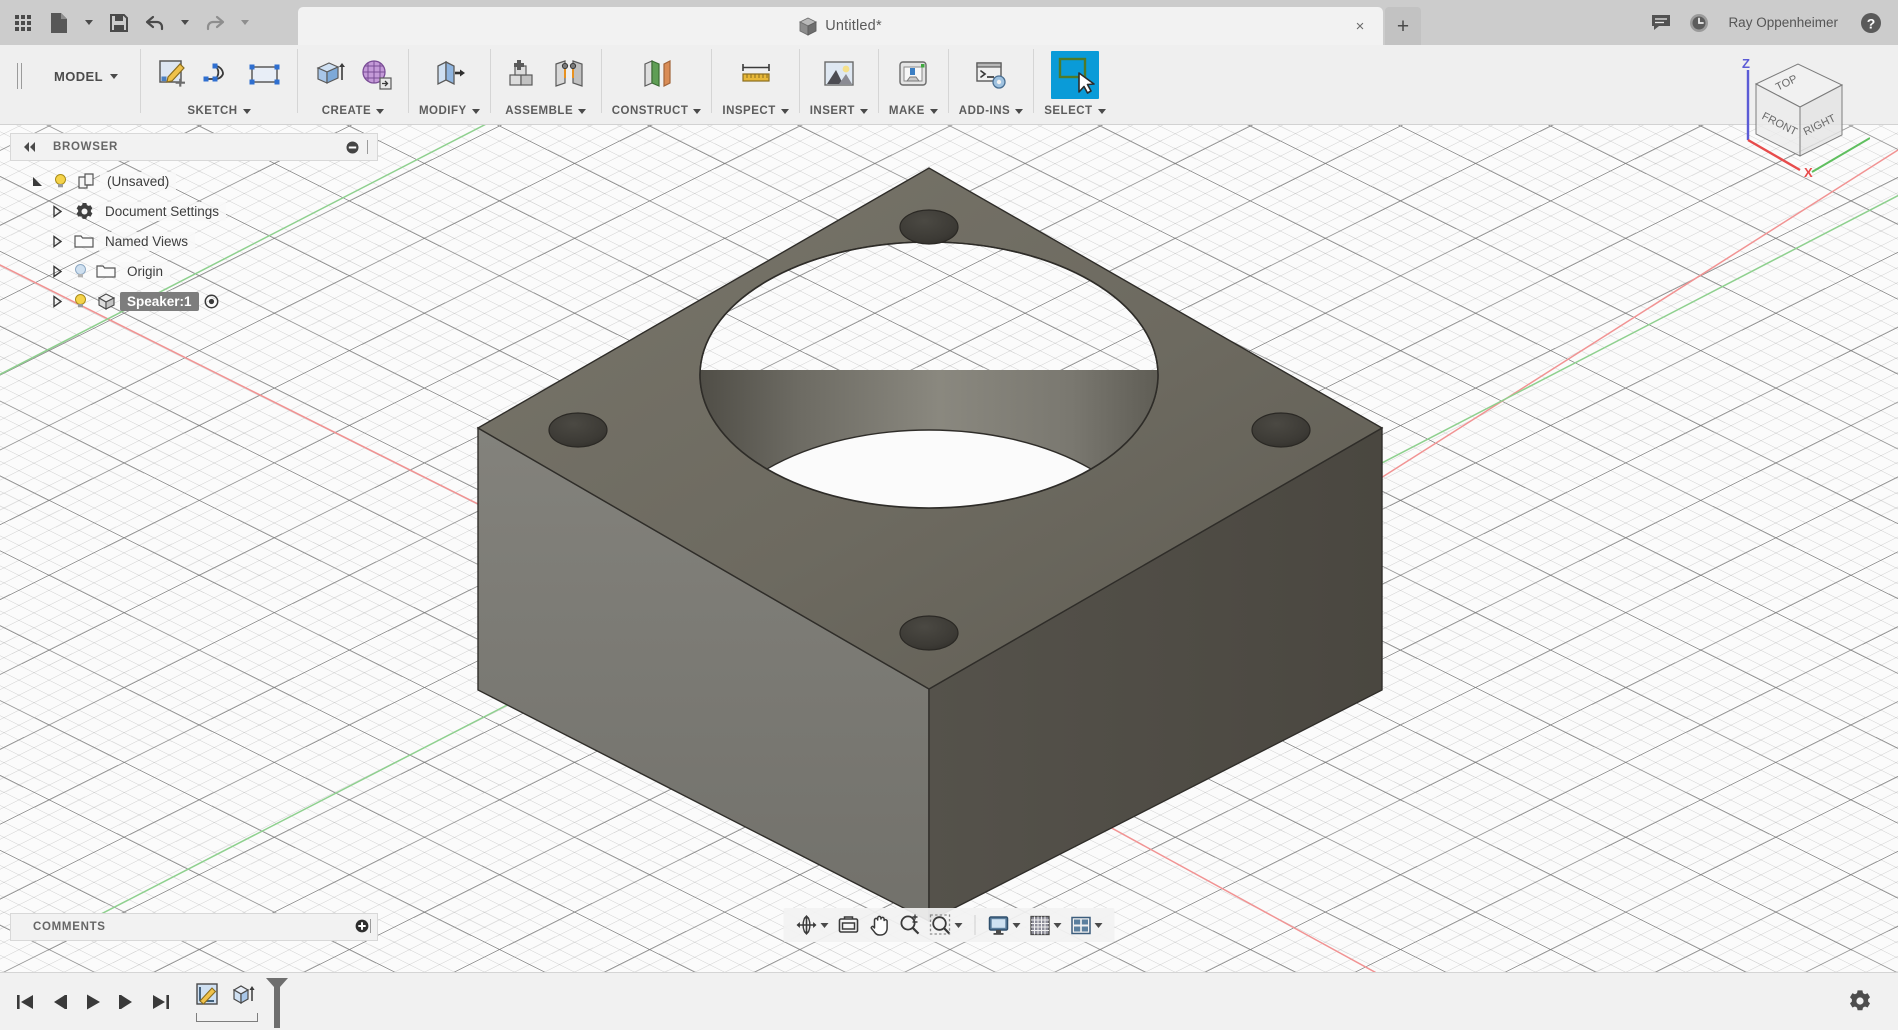  What do you see at coordinates (1785, 22) in the screenshot?
I see `user-name: Ray Oppenheimer` at bounding box center [1785, 22].